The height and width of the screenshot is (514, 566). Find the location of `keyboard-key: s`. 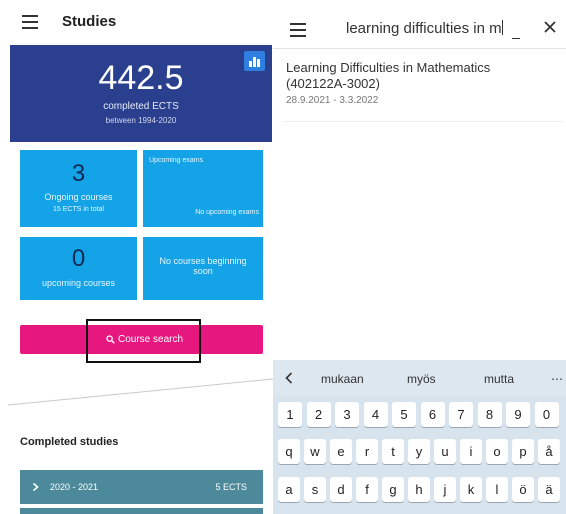

keyboard-key: s is located at coordinates (315, 489).